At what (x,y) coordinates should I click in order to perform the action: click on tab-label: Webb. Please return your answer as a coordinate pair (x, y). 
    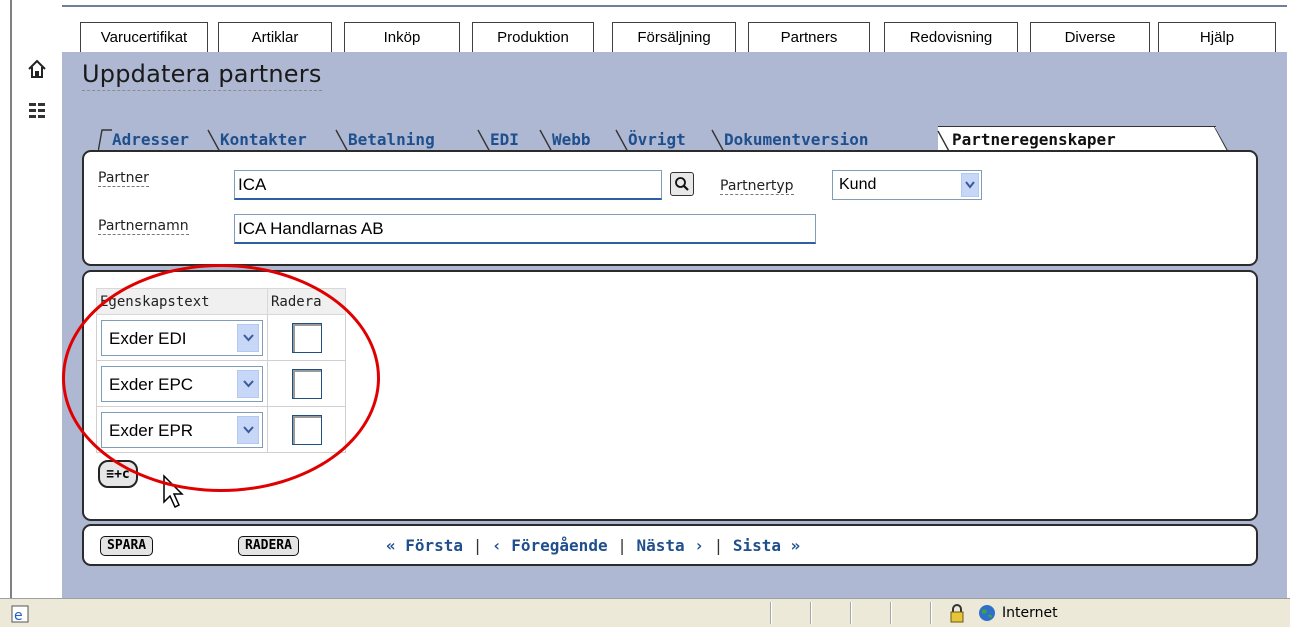
    Looking at the image, I should click on (571, 139).